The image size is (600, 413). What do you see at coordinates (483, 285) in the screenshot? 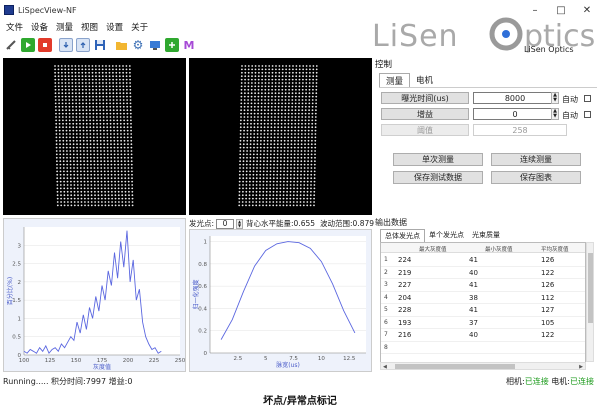
I see `table-row: 3 227 41 126` at bounding box center [483, 285].